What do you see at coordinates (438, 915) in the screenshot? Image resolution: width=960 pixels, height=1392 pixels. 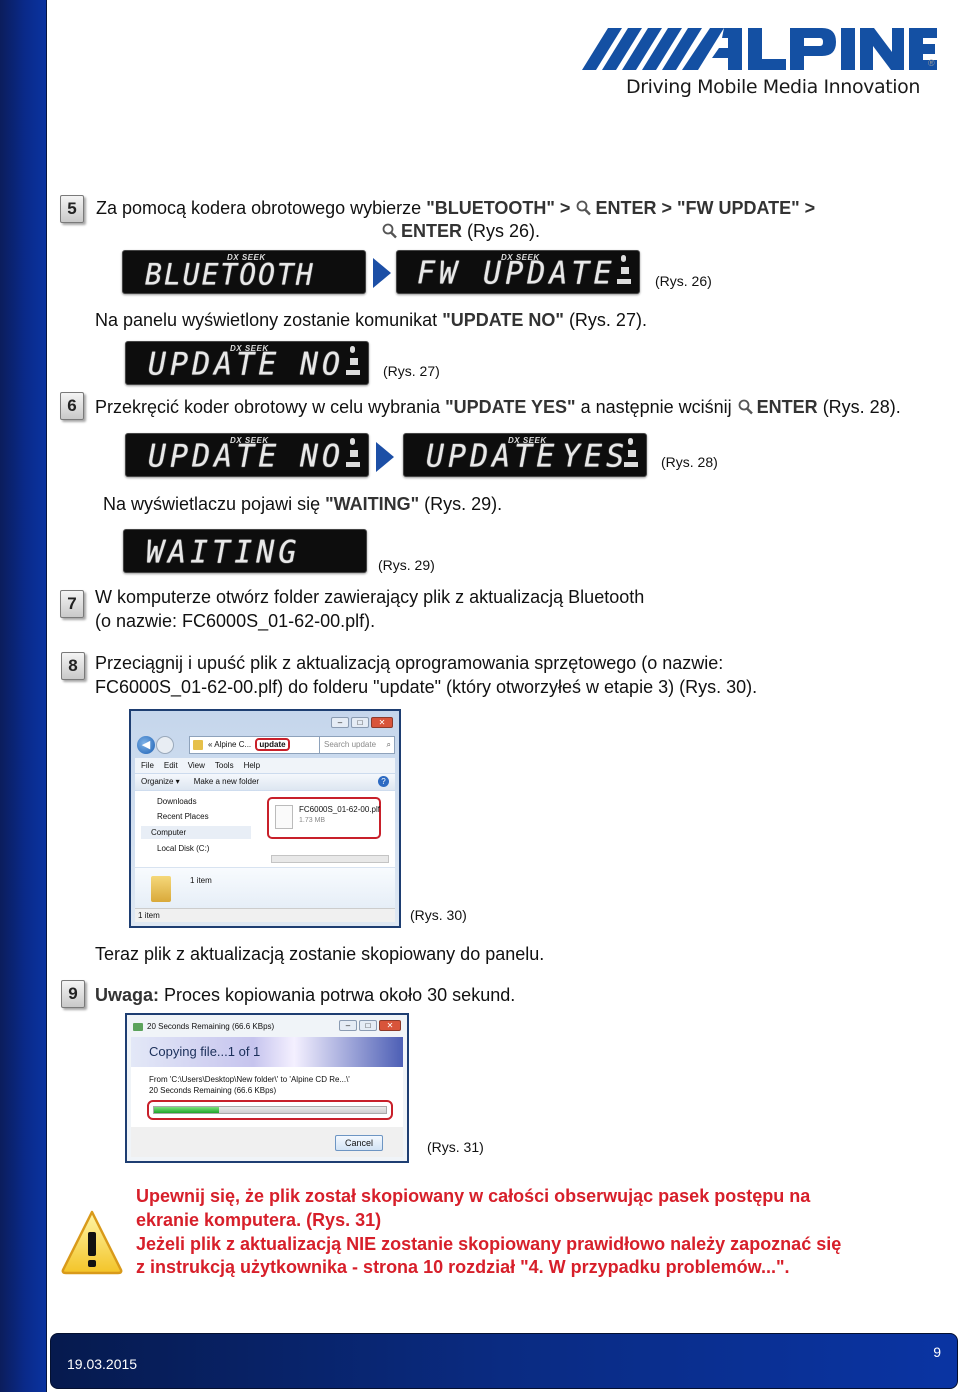 I see `figure-caption-30: (Rys. 30)` at bounding box center [438, 915].